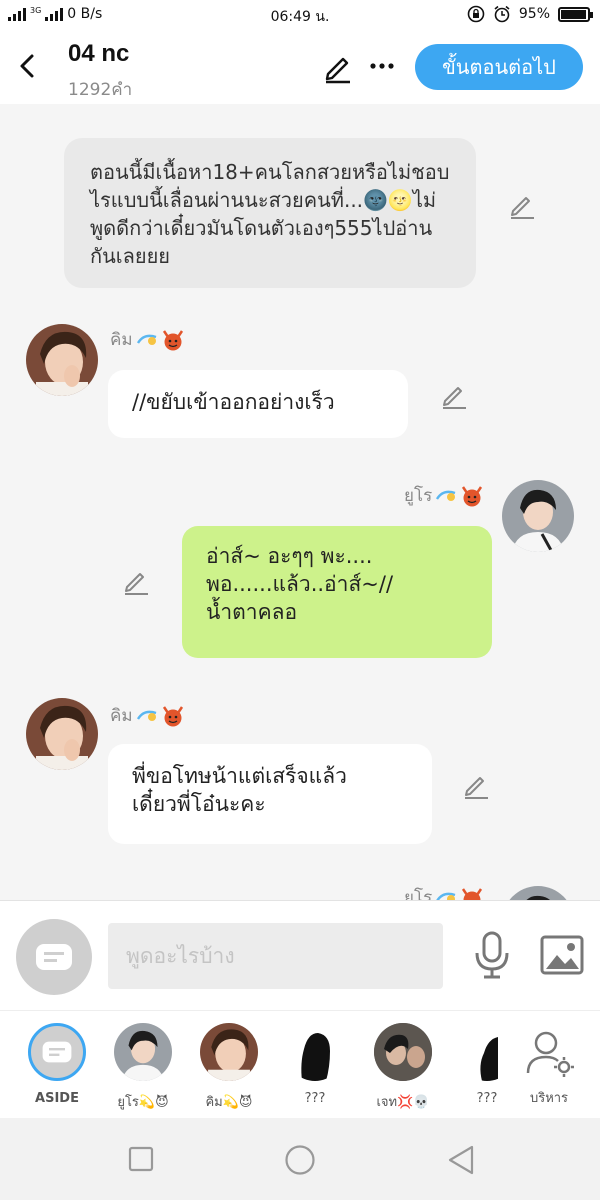  I want to click on manage-user-icon, so click(550, 1054).